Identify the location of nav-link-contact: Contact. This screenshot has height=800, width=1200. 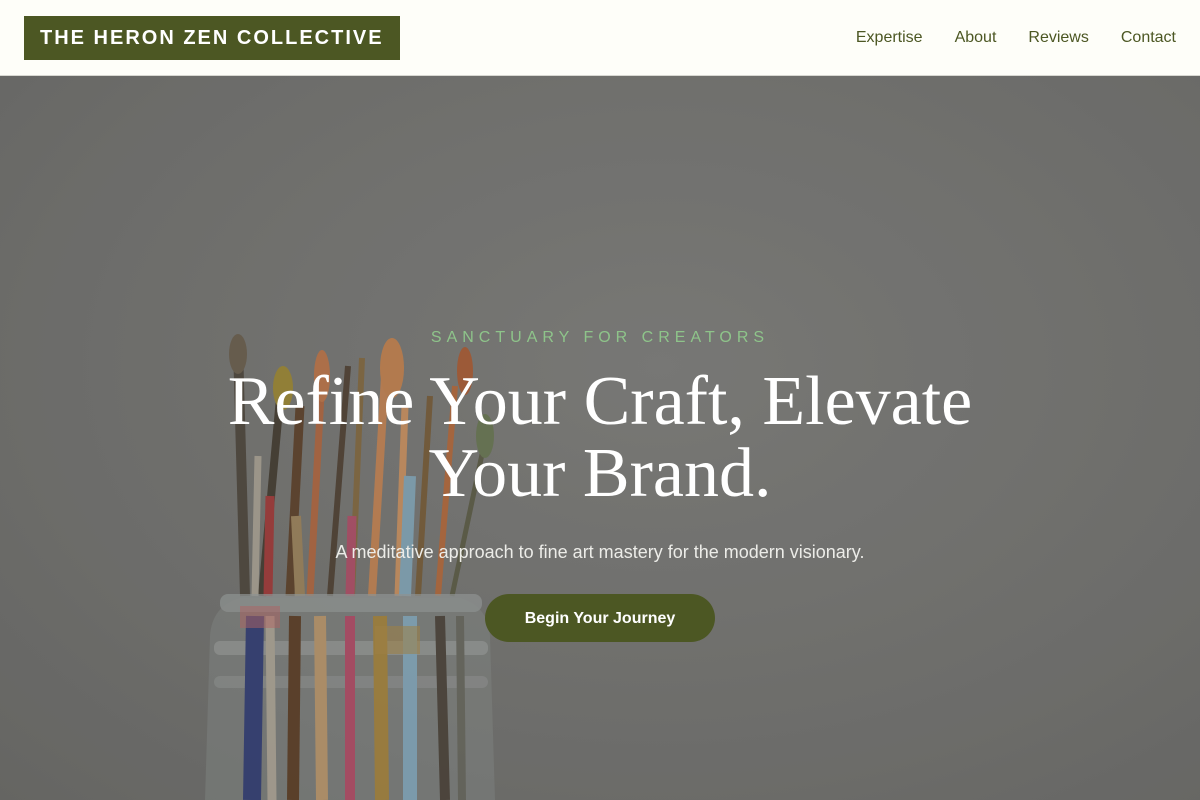
(1148, 38).